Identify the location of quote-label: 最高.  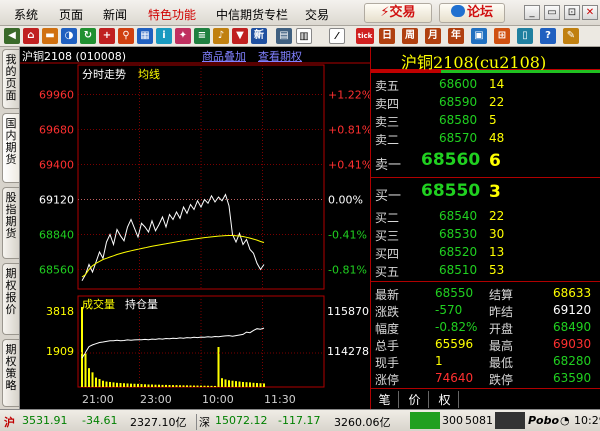
(501, 346).